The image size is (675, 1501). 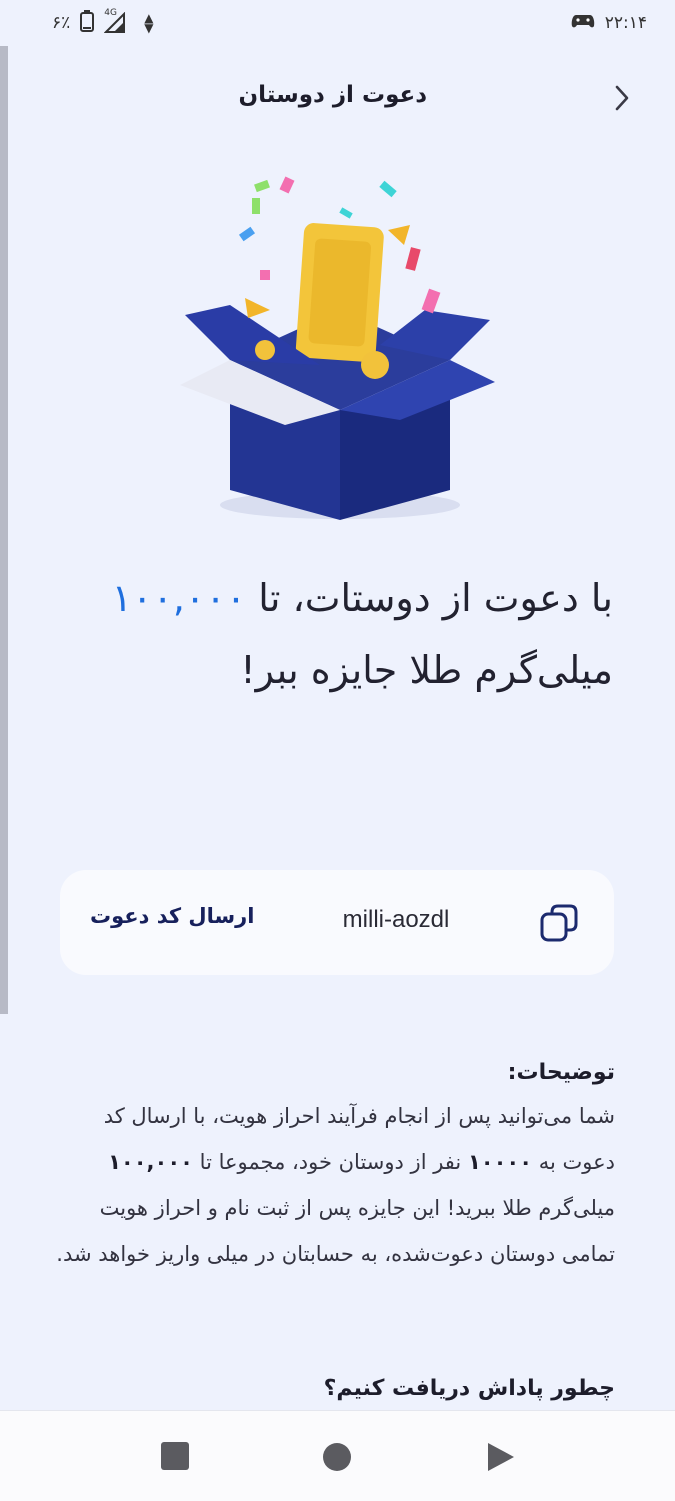 I want to click on send-invite-code-button: ارسال کد دعوت, so click(x=190, y=916).